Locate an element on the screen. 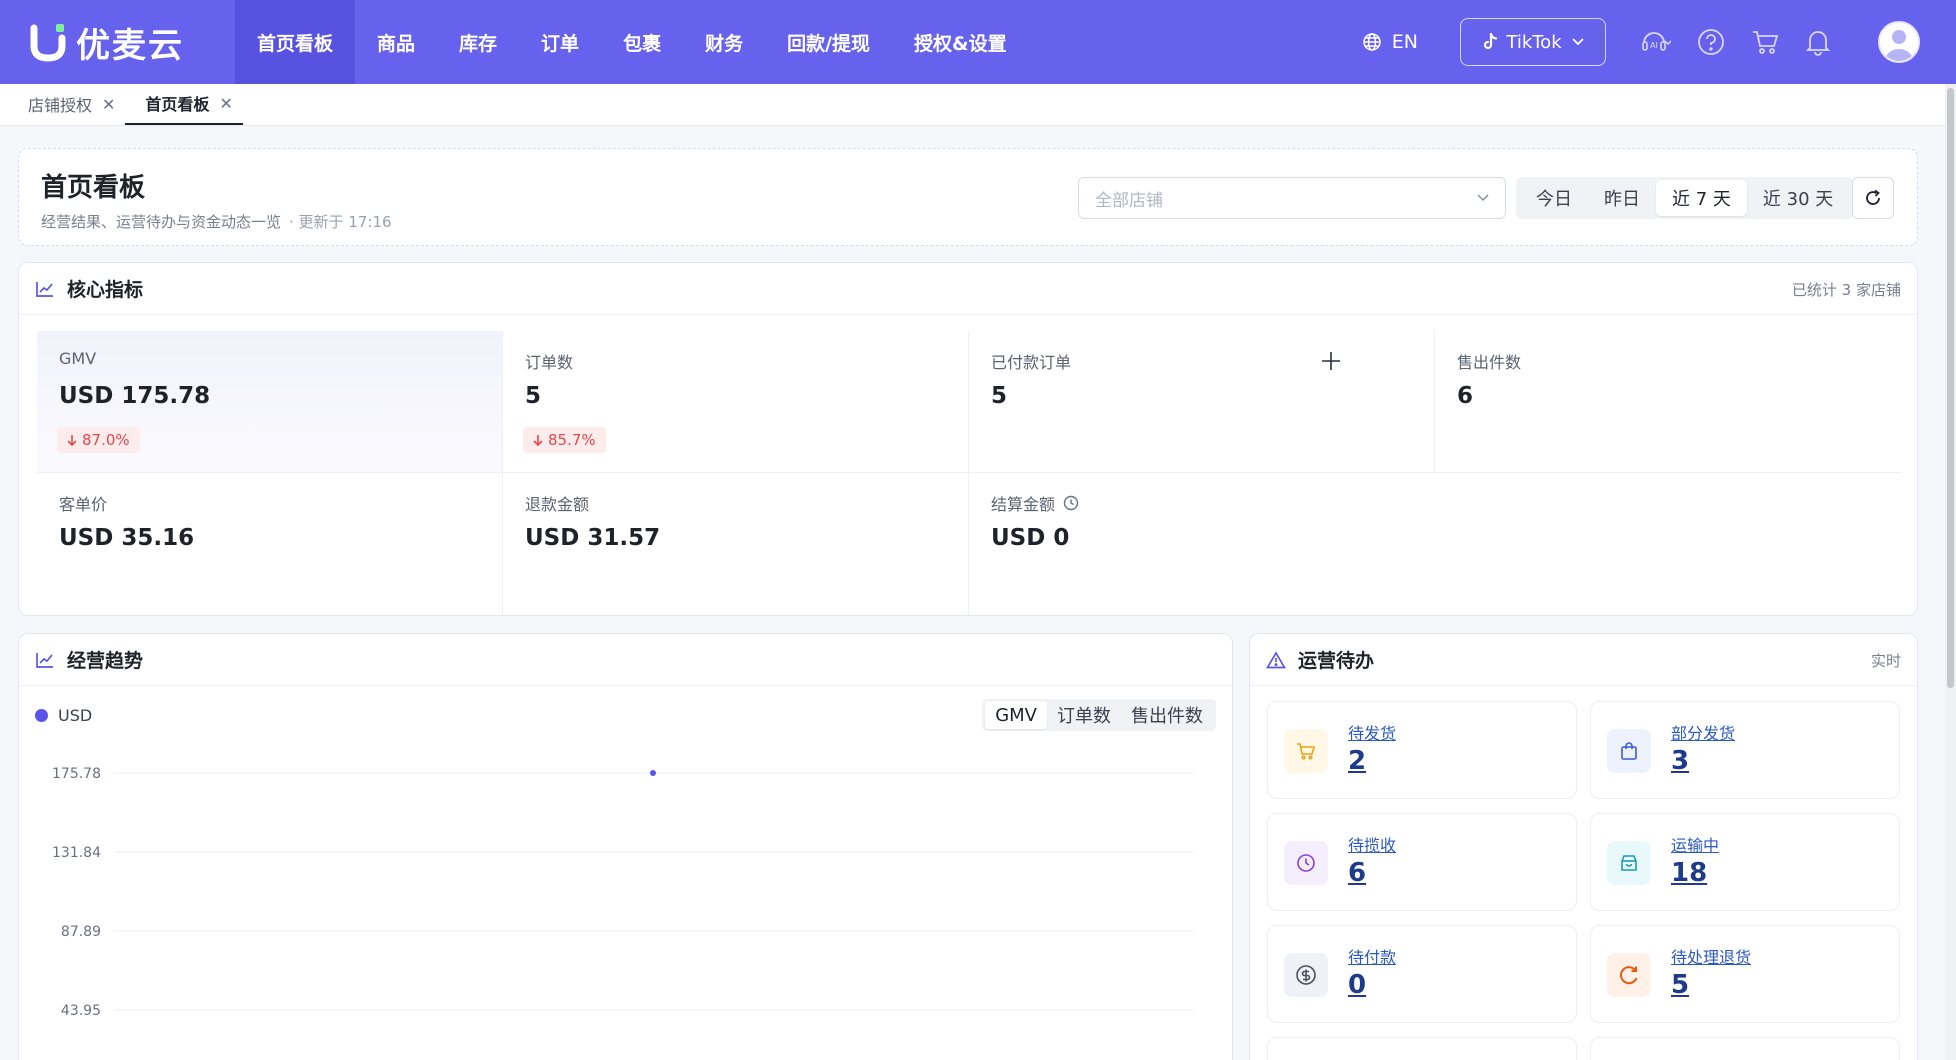 This screenshot has width=1956, height=1060. todo-count: 0 is located at coordinates (1357, 985).